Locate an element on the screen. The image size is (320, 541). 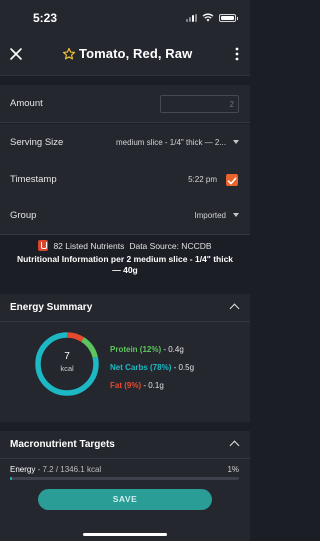
listed-nutrients: 82 Listed Nutrients is located at coordinates (89, 245).